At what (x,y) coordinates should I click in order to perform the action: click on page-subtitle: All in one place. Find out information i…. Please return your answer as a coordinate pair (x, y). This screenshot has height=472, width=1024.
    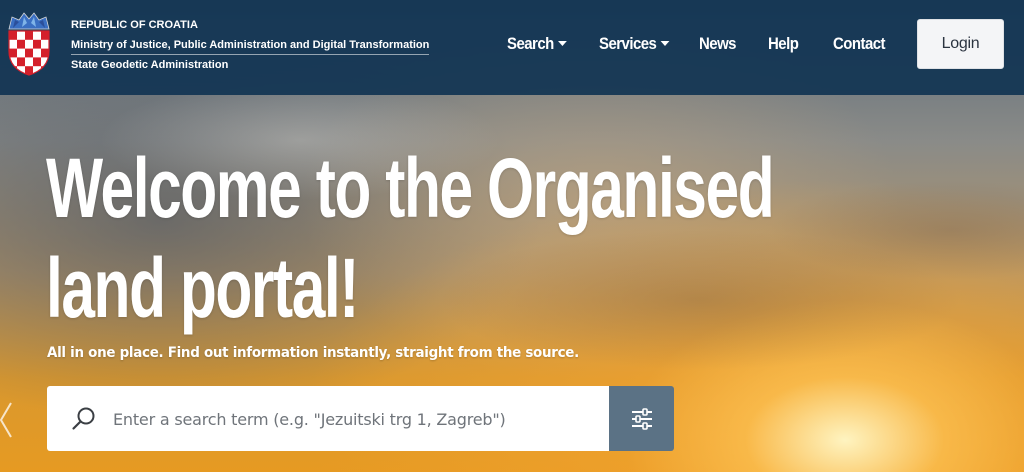
    Looking at the image, I should click on (313, 353).